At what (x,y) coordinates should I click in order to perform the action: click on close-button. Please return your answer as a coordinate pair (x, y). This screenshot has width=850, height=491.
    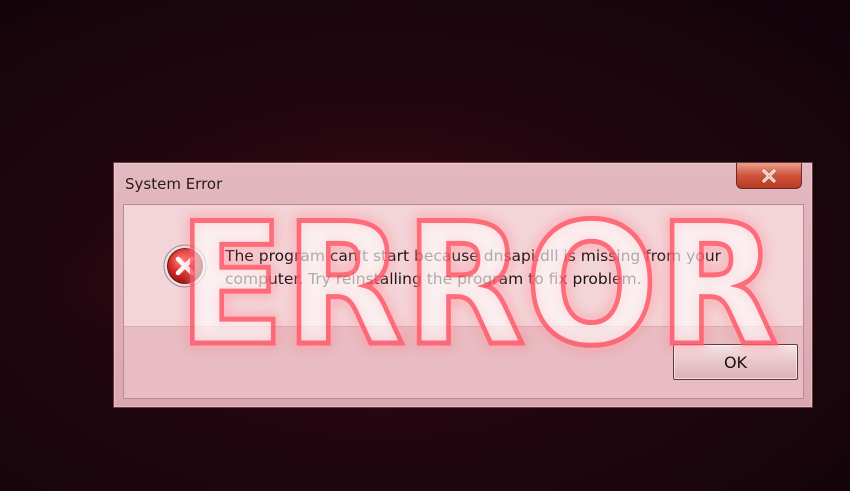
    Looking at the image, I should click on (769, 176).